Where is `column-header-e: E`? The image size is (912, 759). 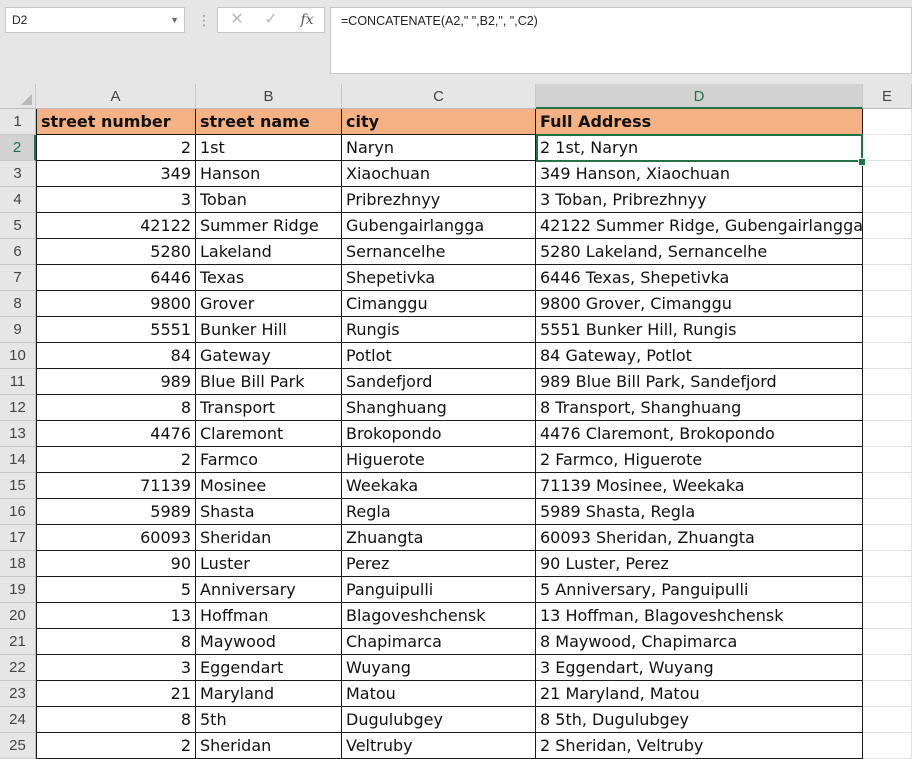 column-header-e: E is located at coordinates (887, 96).